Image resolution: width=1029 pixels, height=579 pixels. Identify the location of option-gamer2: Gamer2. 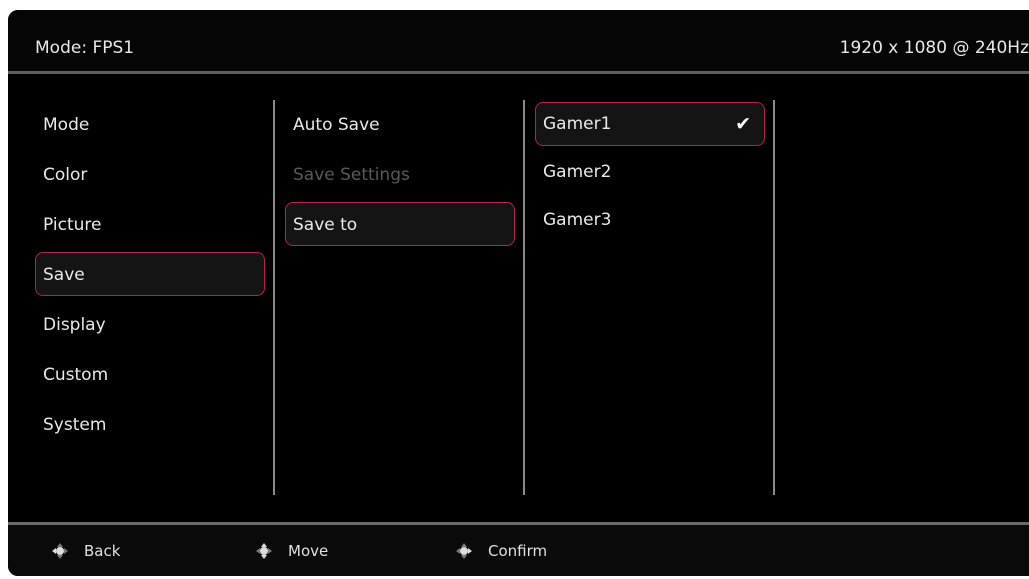
(650, 174).